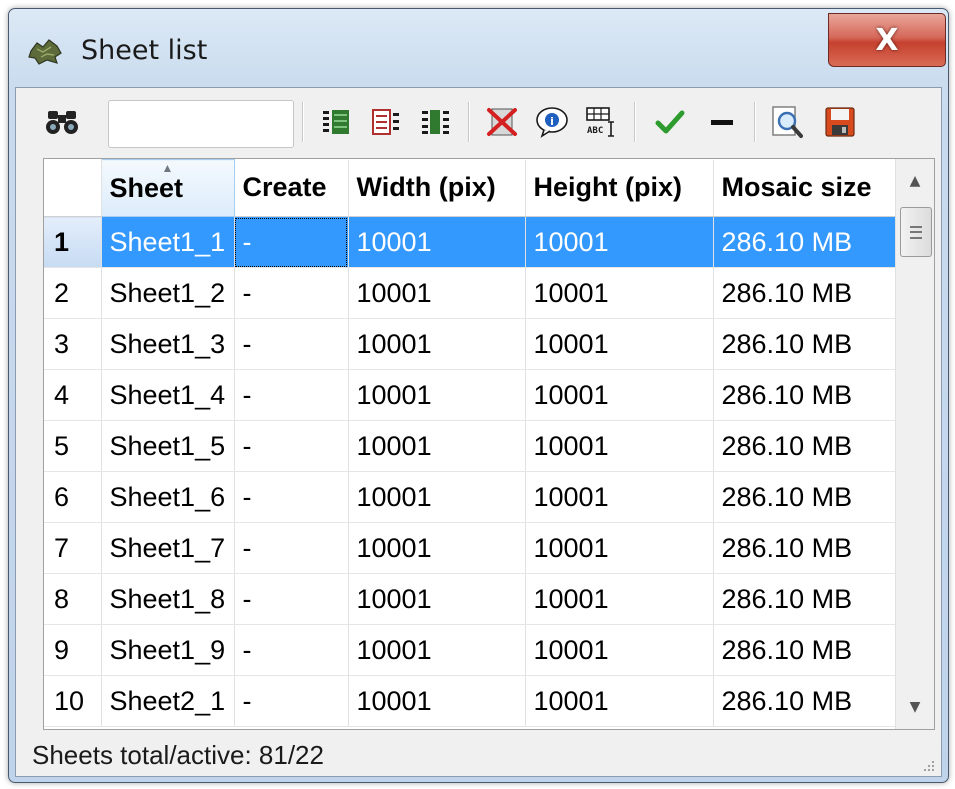 The width and height of the screenshot is (955, 789). I want to click on vertical-scrollbar: ▲ ▼, so click(914, 444).